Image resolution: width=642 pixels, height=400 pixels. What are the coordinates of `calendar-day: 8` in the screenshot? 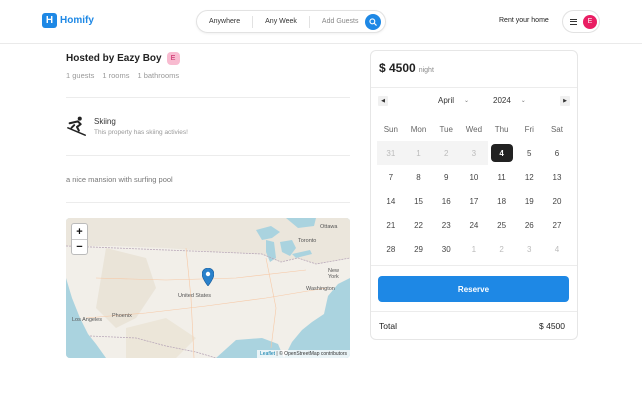 It's located at (419, 177).